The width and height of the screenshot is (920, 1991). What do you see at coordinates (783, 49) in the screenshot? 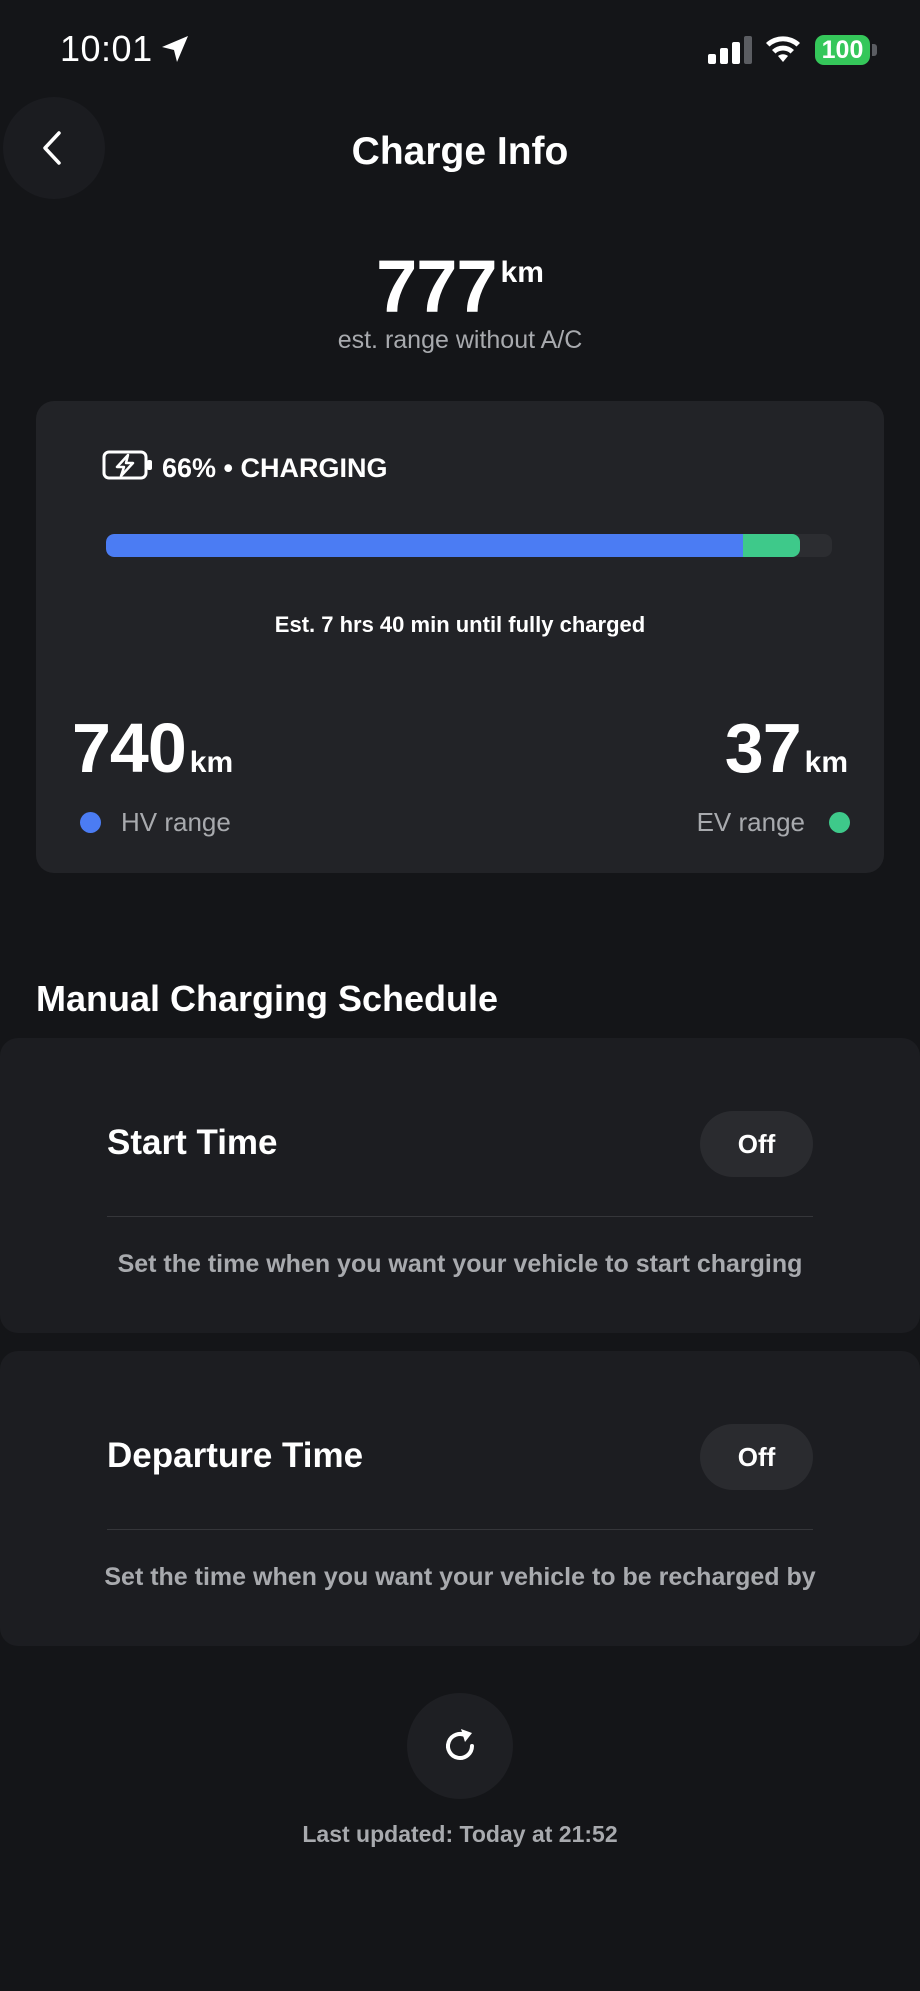
I see `wifi-icon` at bounding box center [783, 49].